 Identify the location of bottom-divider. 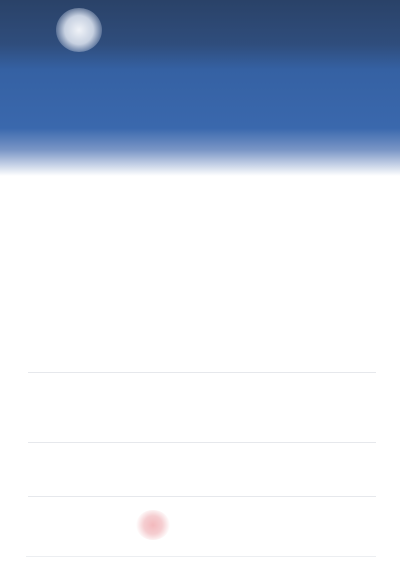
(201, 556).